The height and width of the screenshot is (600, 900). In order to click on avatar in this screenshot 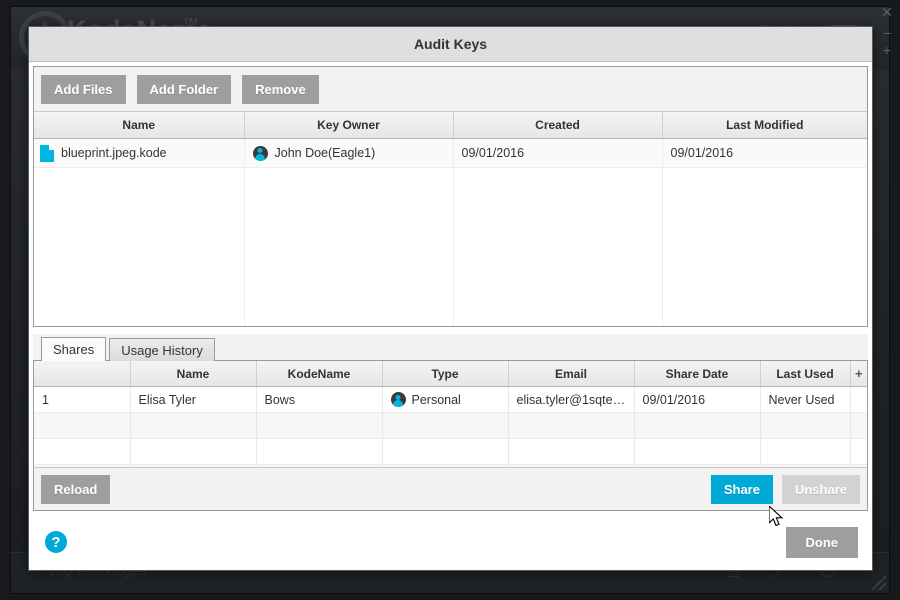, I will do `click(260, 153)`.